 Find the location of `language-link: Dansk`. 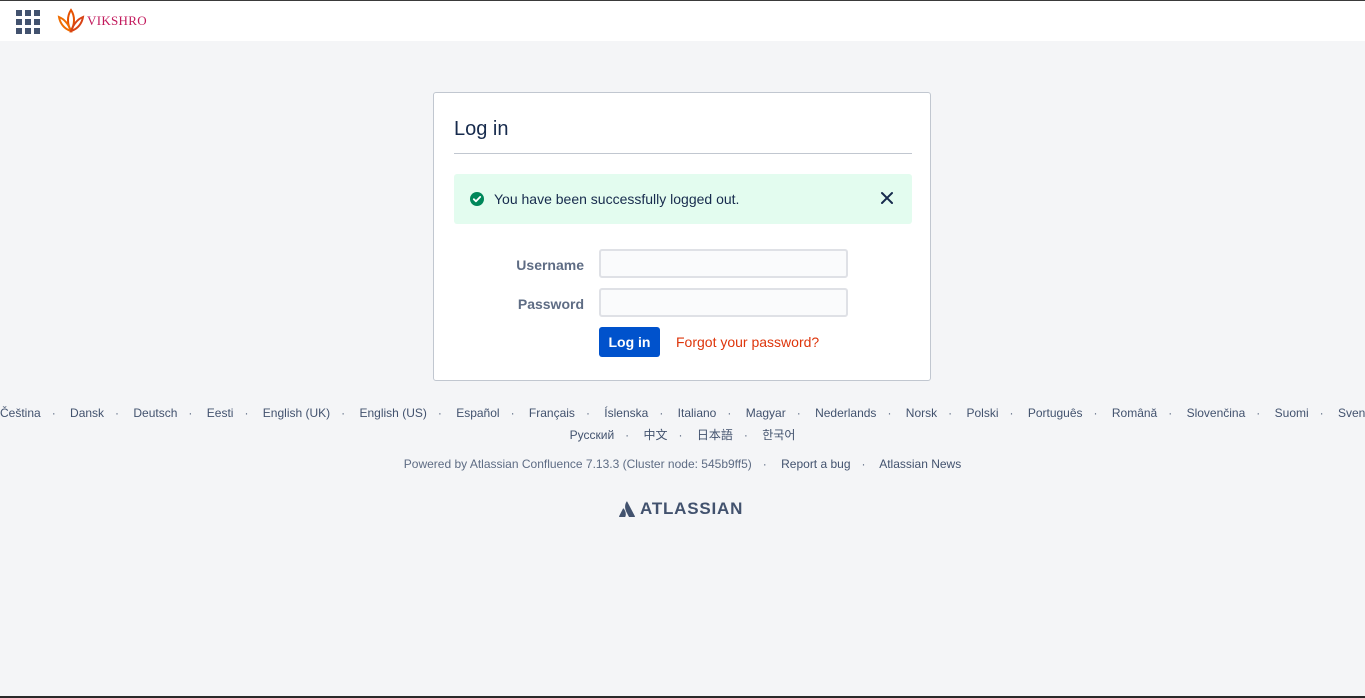

language-link: Dansk is located at coordinates (87, 413).